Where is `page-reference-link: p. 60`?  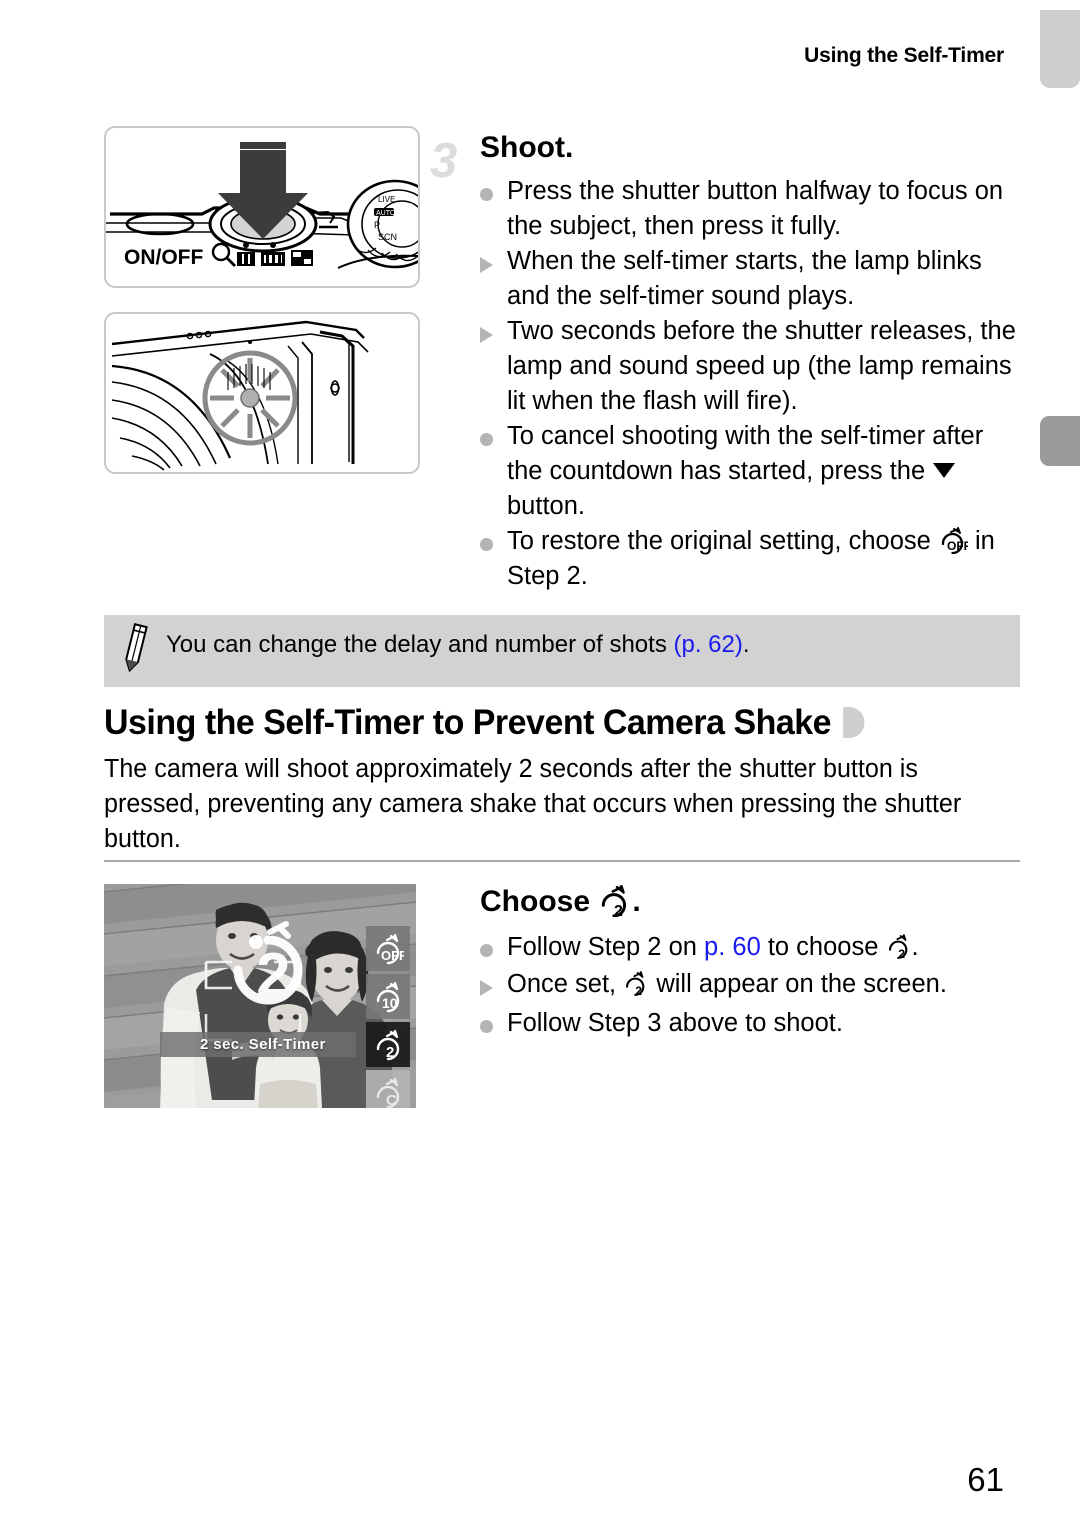 page-reference-link: p. 60 is located at coordinates (732, 947).